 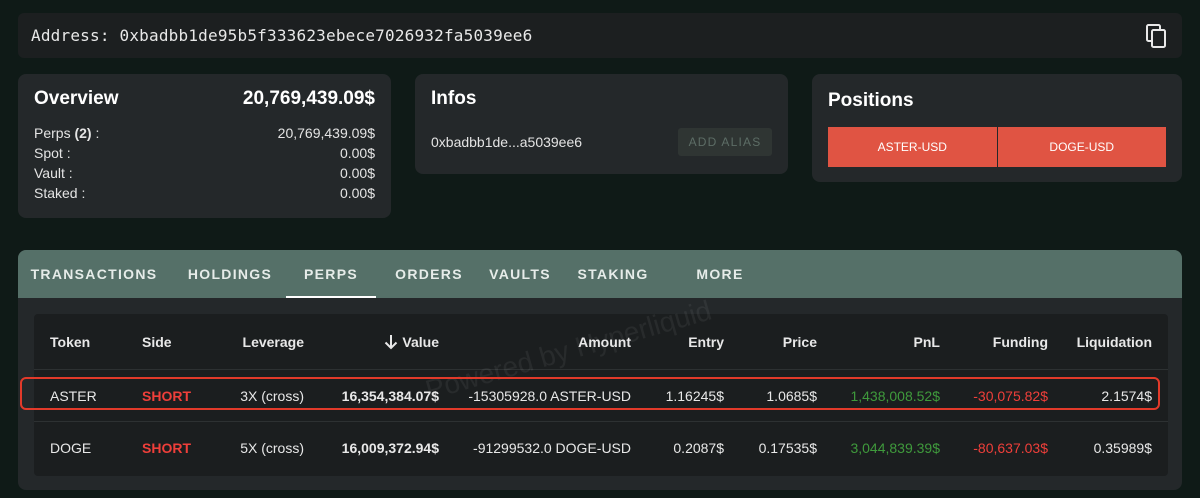 What do you see at coordinates (601, 124) in the screenshot?
I see `infos-card: Infos 0xbadbb1de...a5039ee6 ADD ALIAS` at bounding box center [601, 124].